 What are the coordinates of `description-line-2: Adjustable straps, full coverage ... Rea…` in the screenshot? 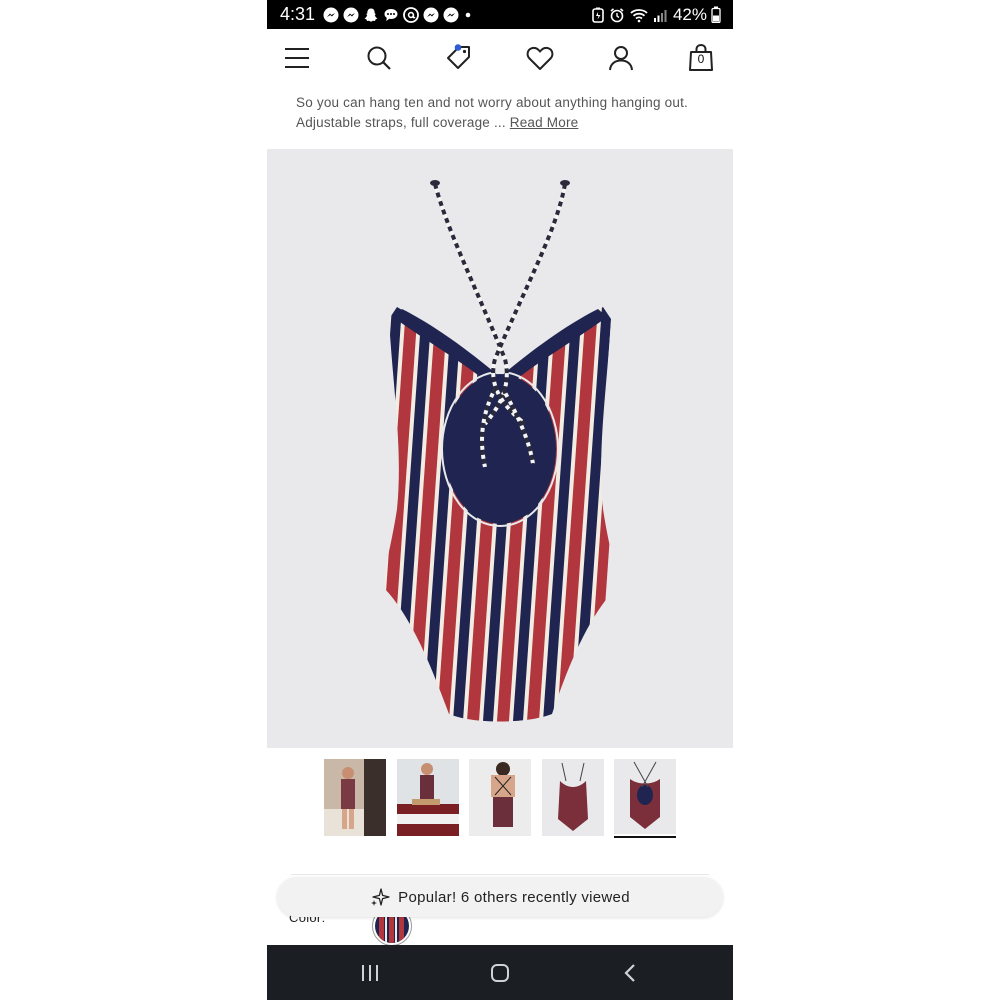 It's located at (506, 123).